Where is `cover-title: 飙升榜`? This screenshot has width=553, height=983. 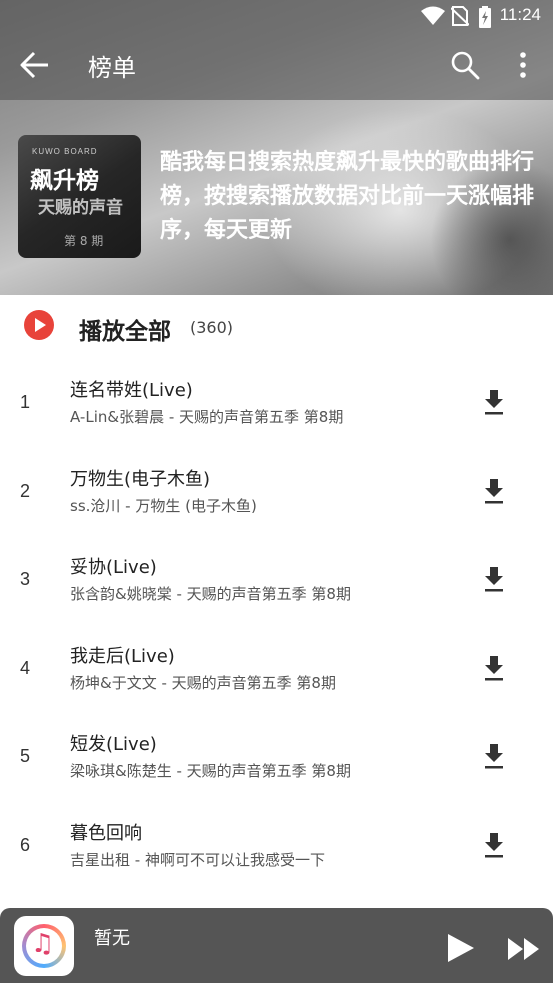
cover-title: 飙升榜 is located at coordinates (64, 181).